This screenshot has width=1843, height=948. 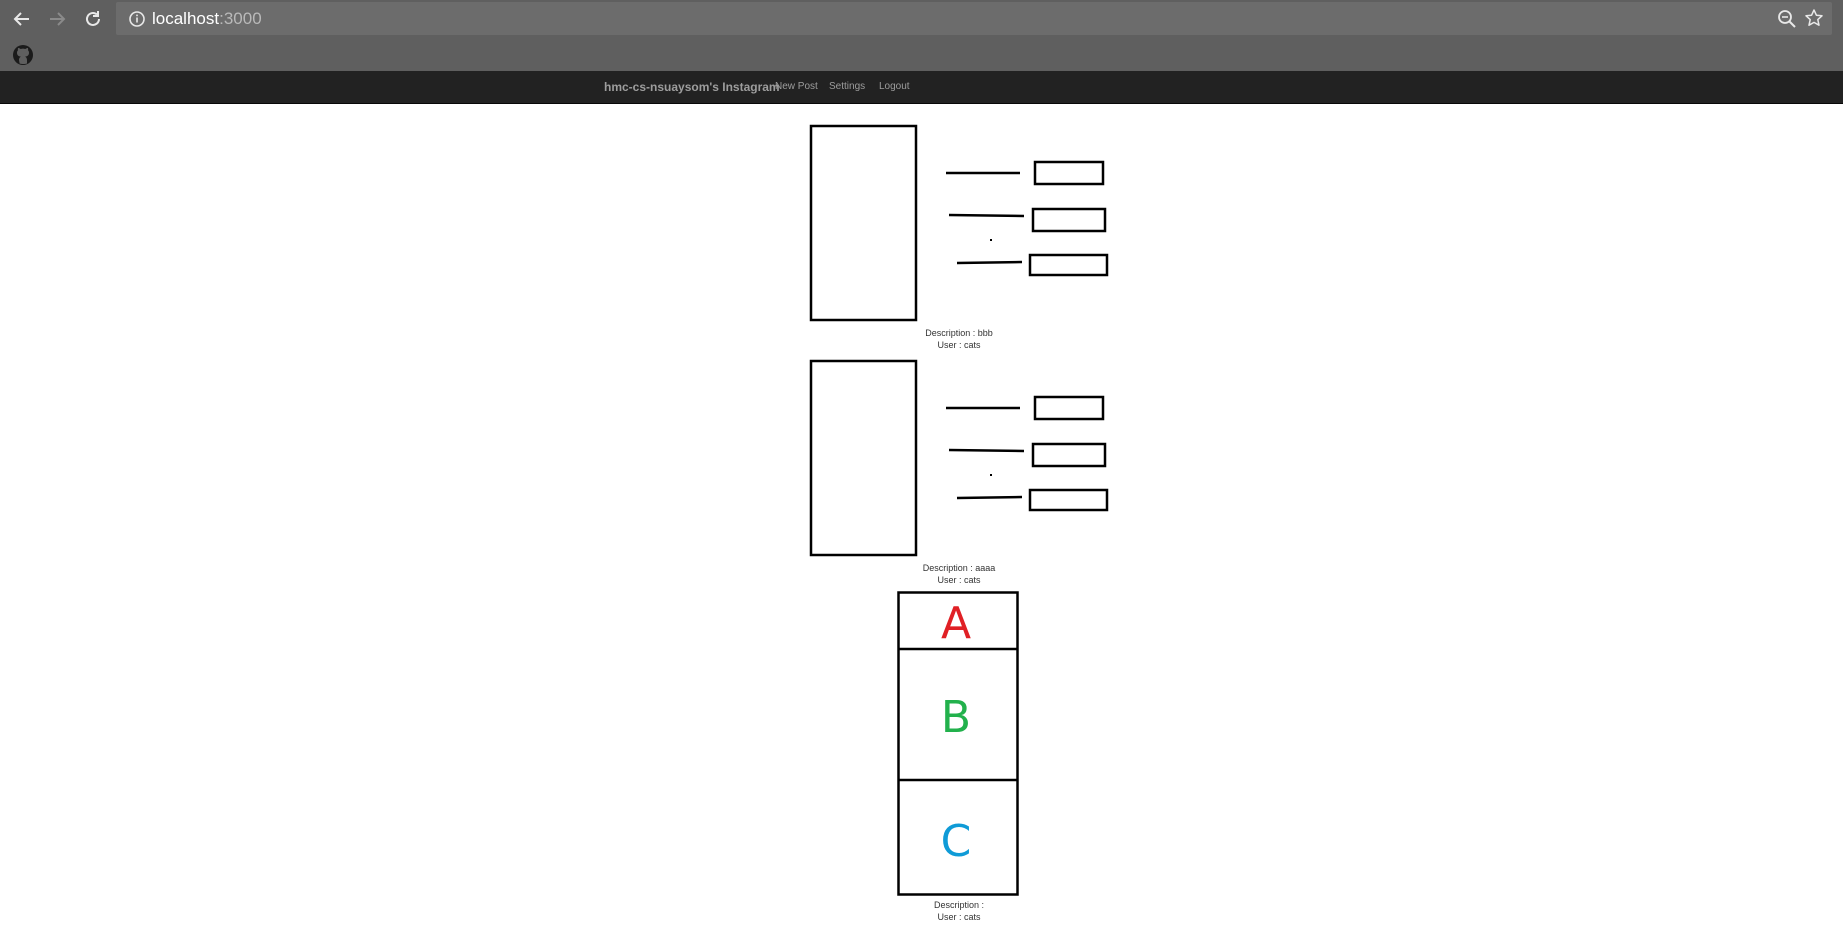 I want to click on browser-toolbar: localhost:3000, so click(x=921, y=19).